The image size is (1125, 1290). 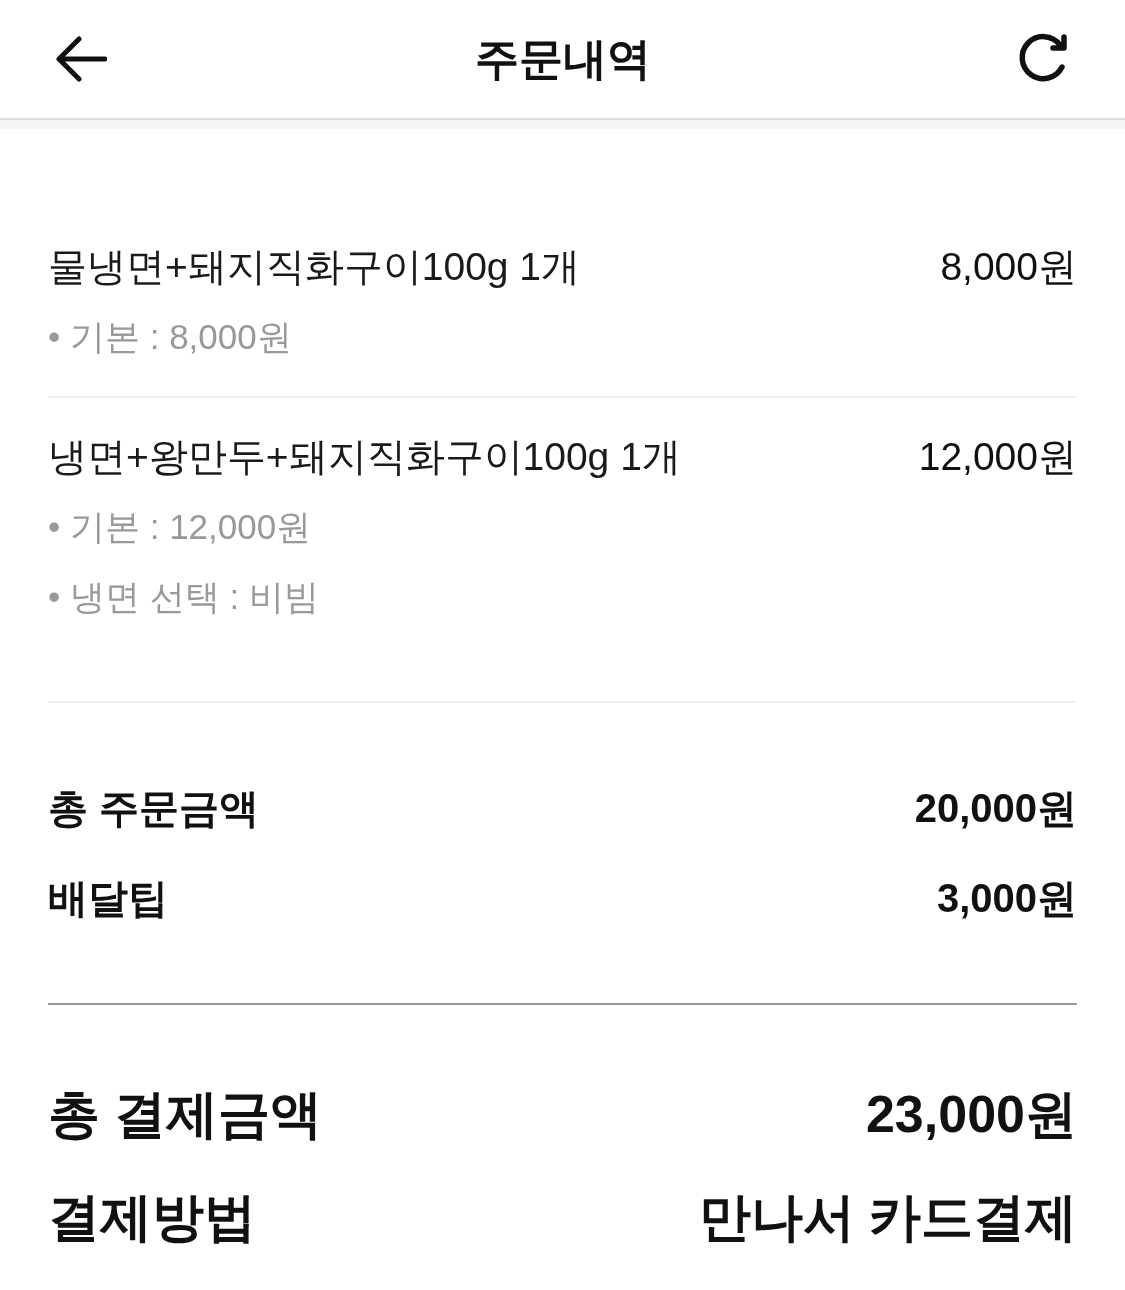 What do you see at coordinates (997, 457) in the screenshot?
I see `menu-item-price: 12,000원` at bounding box center [997, 457].